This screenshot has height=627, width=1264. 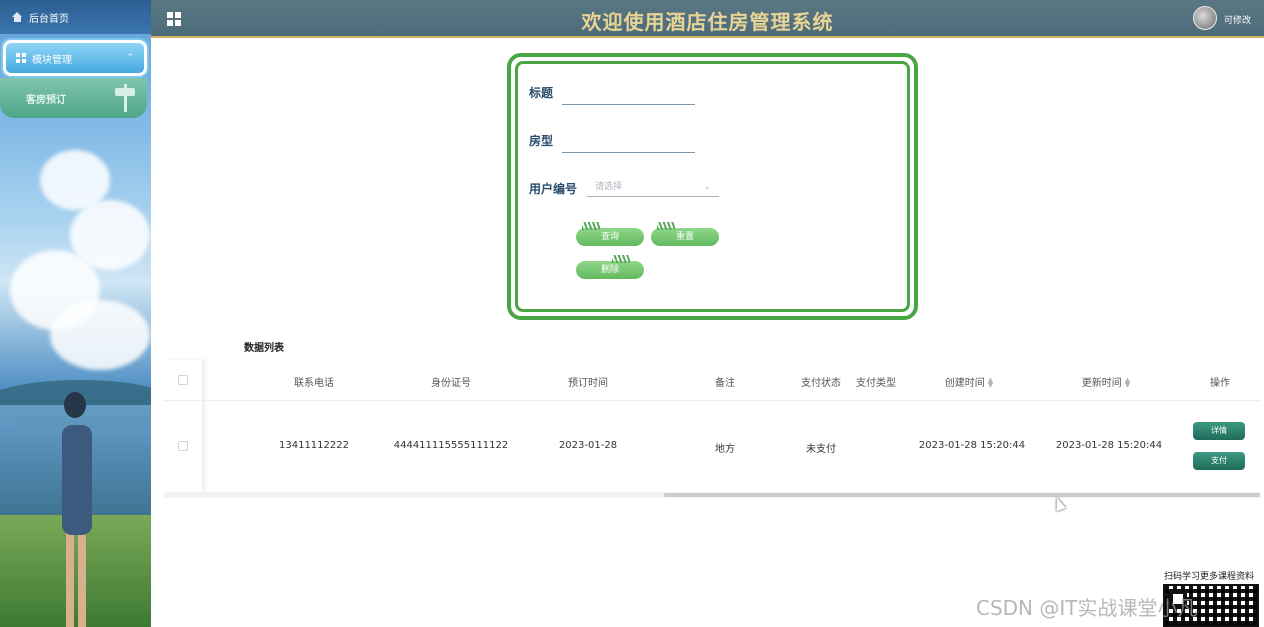 I want to click on pay-button: 支付, so click(x=1219, y=461).